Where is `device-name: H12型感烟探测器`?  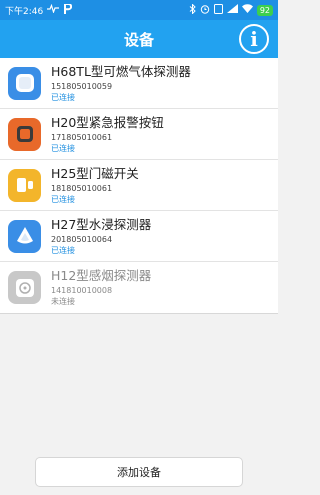
device-name: H12型感烟探测器 is located at coordinates (101, 275).